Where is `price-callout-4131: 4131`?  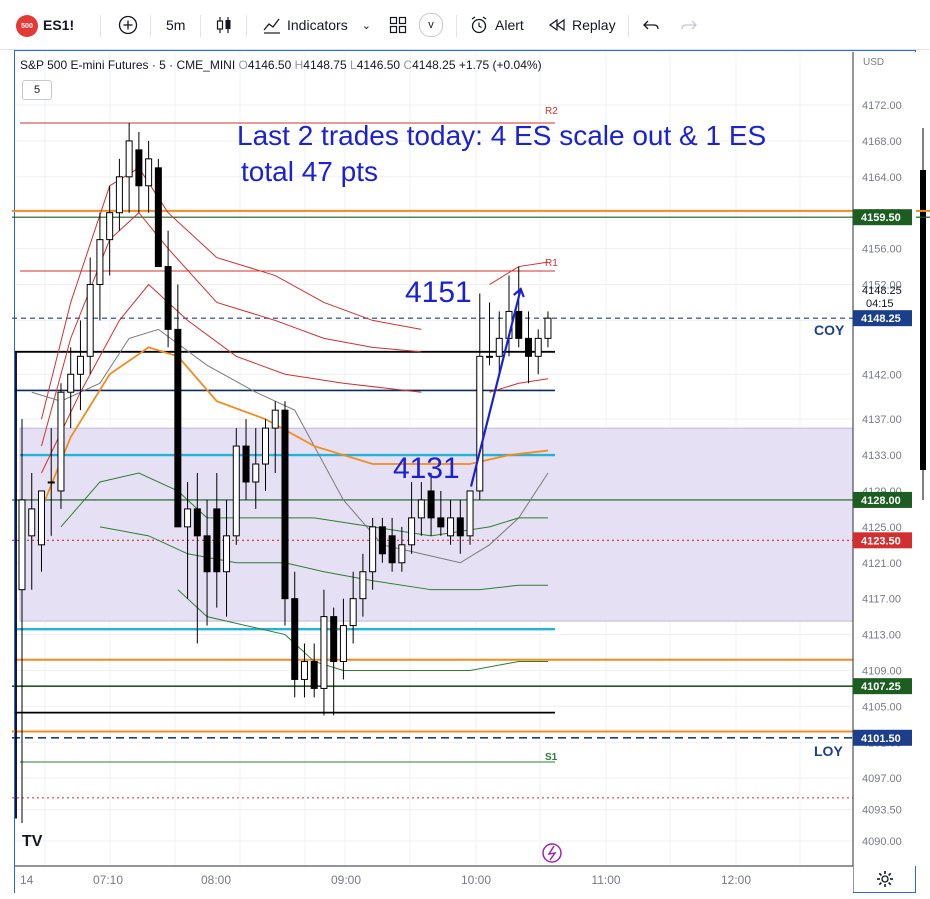 price-callout-4131: 4131 is located at coordinates (426, 468).